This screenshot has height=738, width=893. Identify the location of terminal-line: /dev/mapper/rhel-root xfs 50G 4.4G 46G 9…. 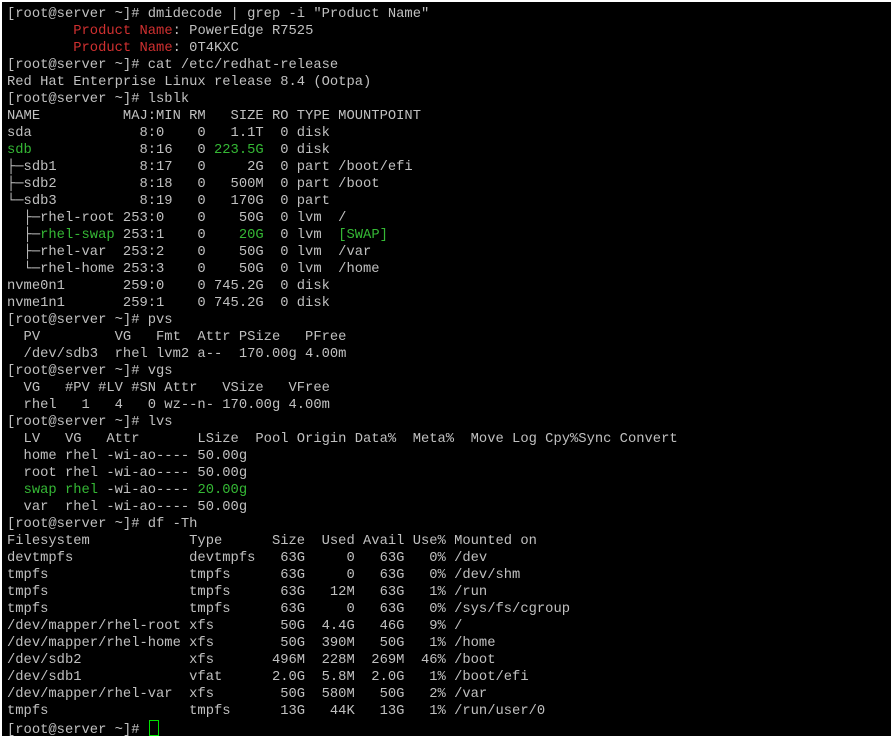
(234, 626).